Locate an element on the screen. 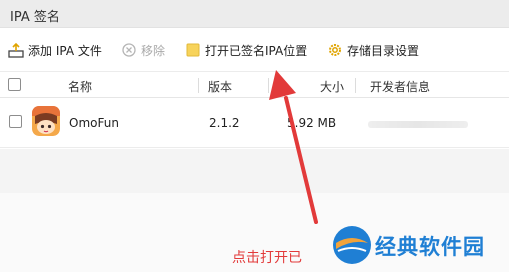 Image resolution: width=509 pixels, height=272 pixels. watermark-logo: 经典软件园 is located at coordinates (418, 245).